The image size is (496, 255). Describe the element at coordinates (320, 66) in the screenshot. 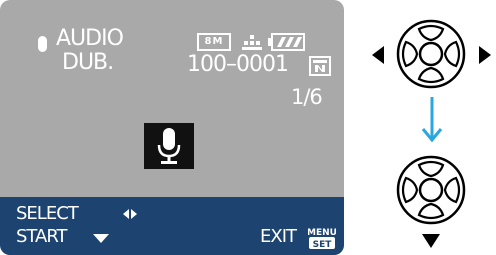

I see `card-icon` at that location.